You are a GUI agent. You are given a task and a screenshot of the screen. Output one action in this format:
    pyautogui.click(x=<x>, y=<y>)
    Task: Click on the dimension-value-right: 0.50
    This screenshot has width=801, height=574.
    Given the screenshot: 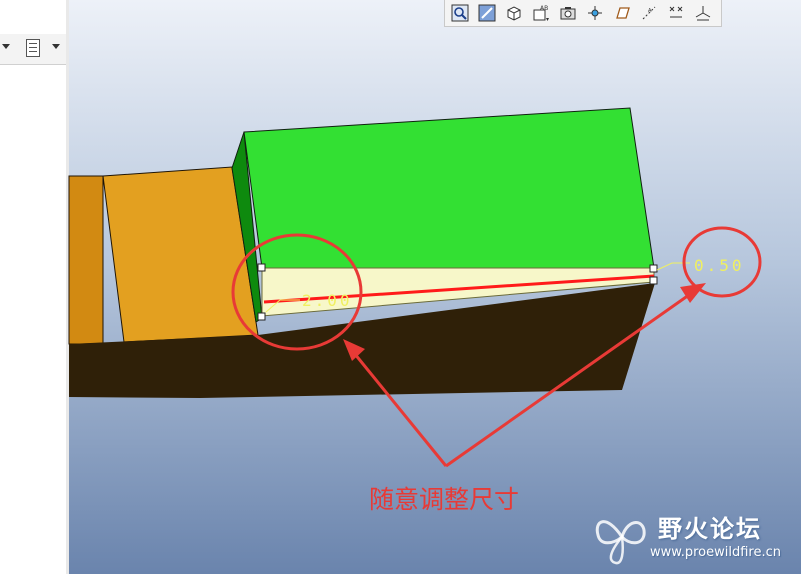 What is the action you would take?
    pyautogui.click(x=719, y=265)
    